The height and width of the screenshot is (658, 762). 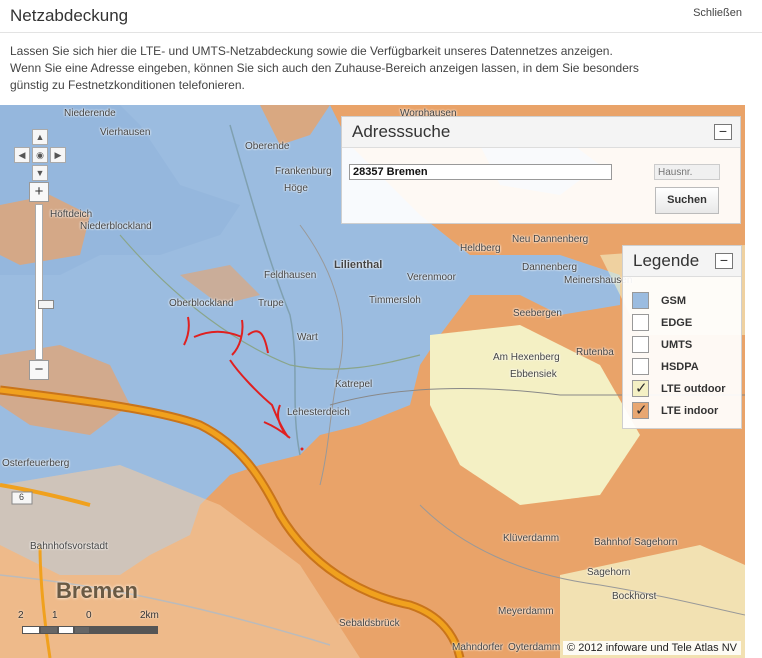 What do you see at coordinates (97, 590) in the screenshot?
I see `map-city-label: Bremen` at bounding box center [97, 590].